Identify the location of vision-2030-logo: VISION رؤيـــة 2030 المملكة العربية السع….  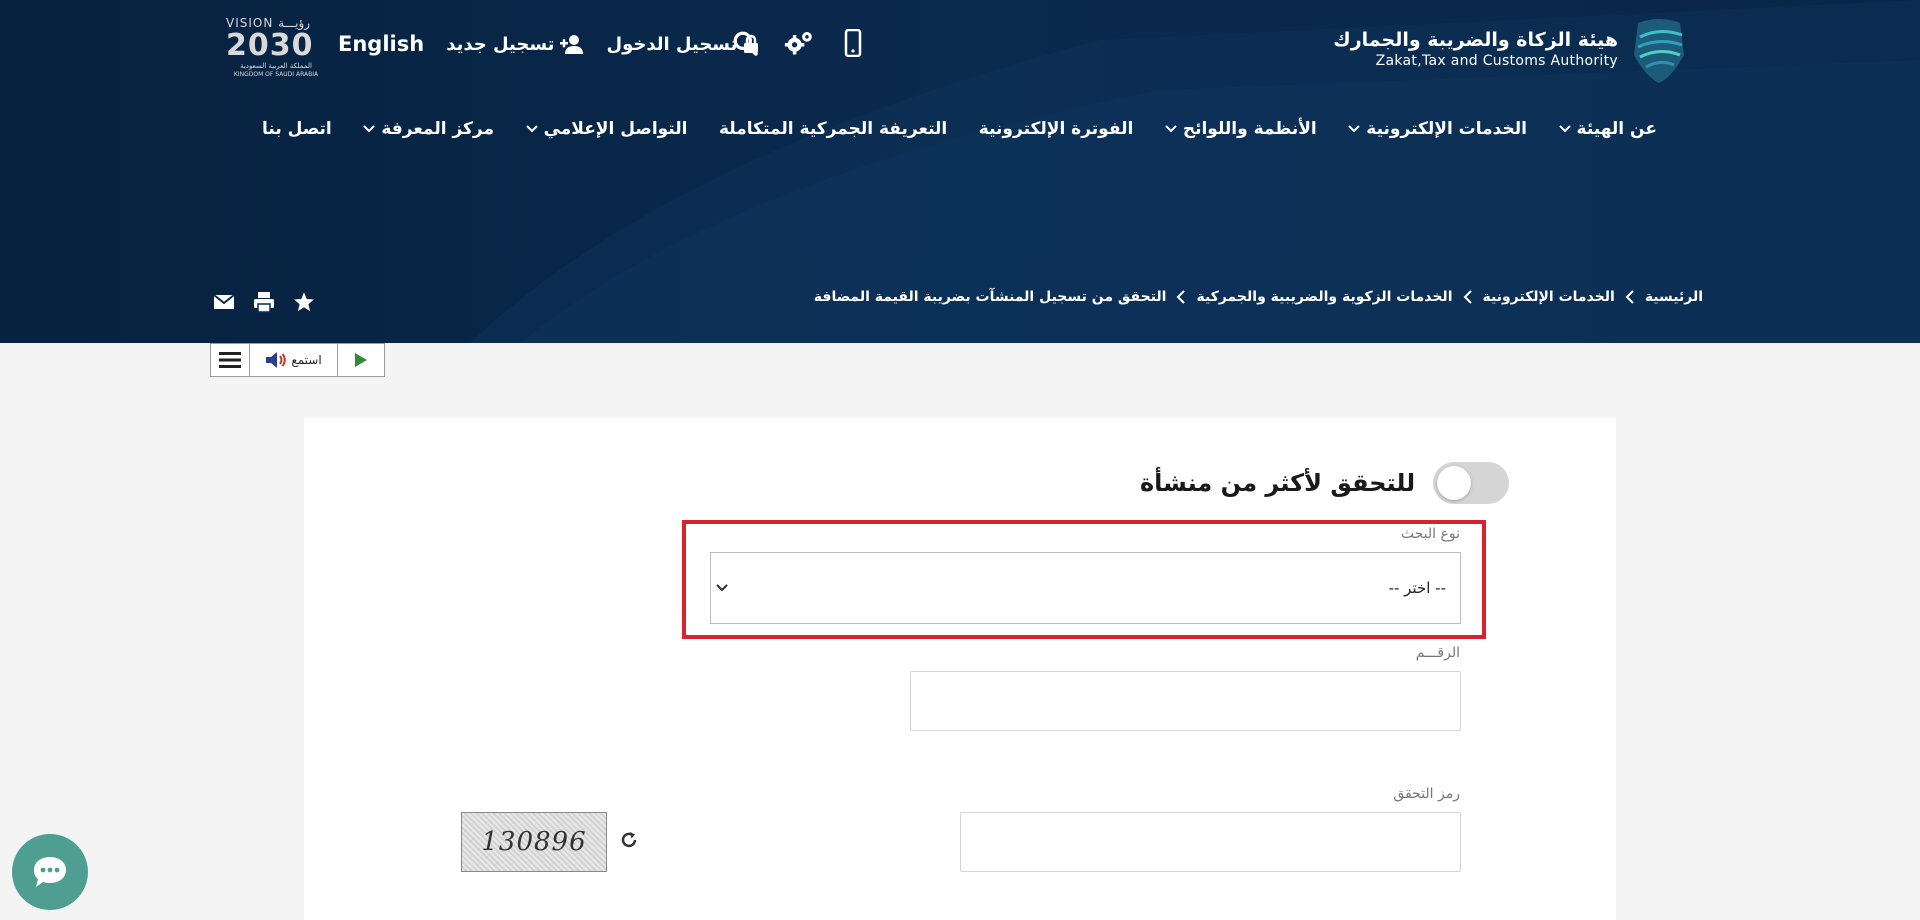
(276, 50).